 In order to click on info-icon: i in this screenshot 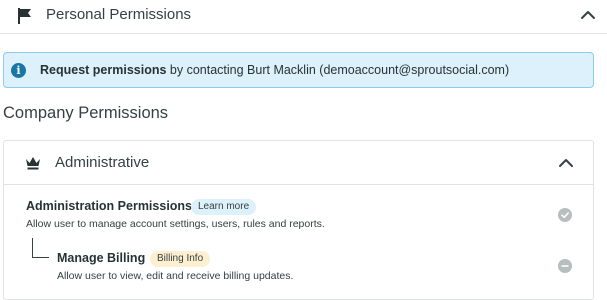, I will do `click(18, 70)`.